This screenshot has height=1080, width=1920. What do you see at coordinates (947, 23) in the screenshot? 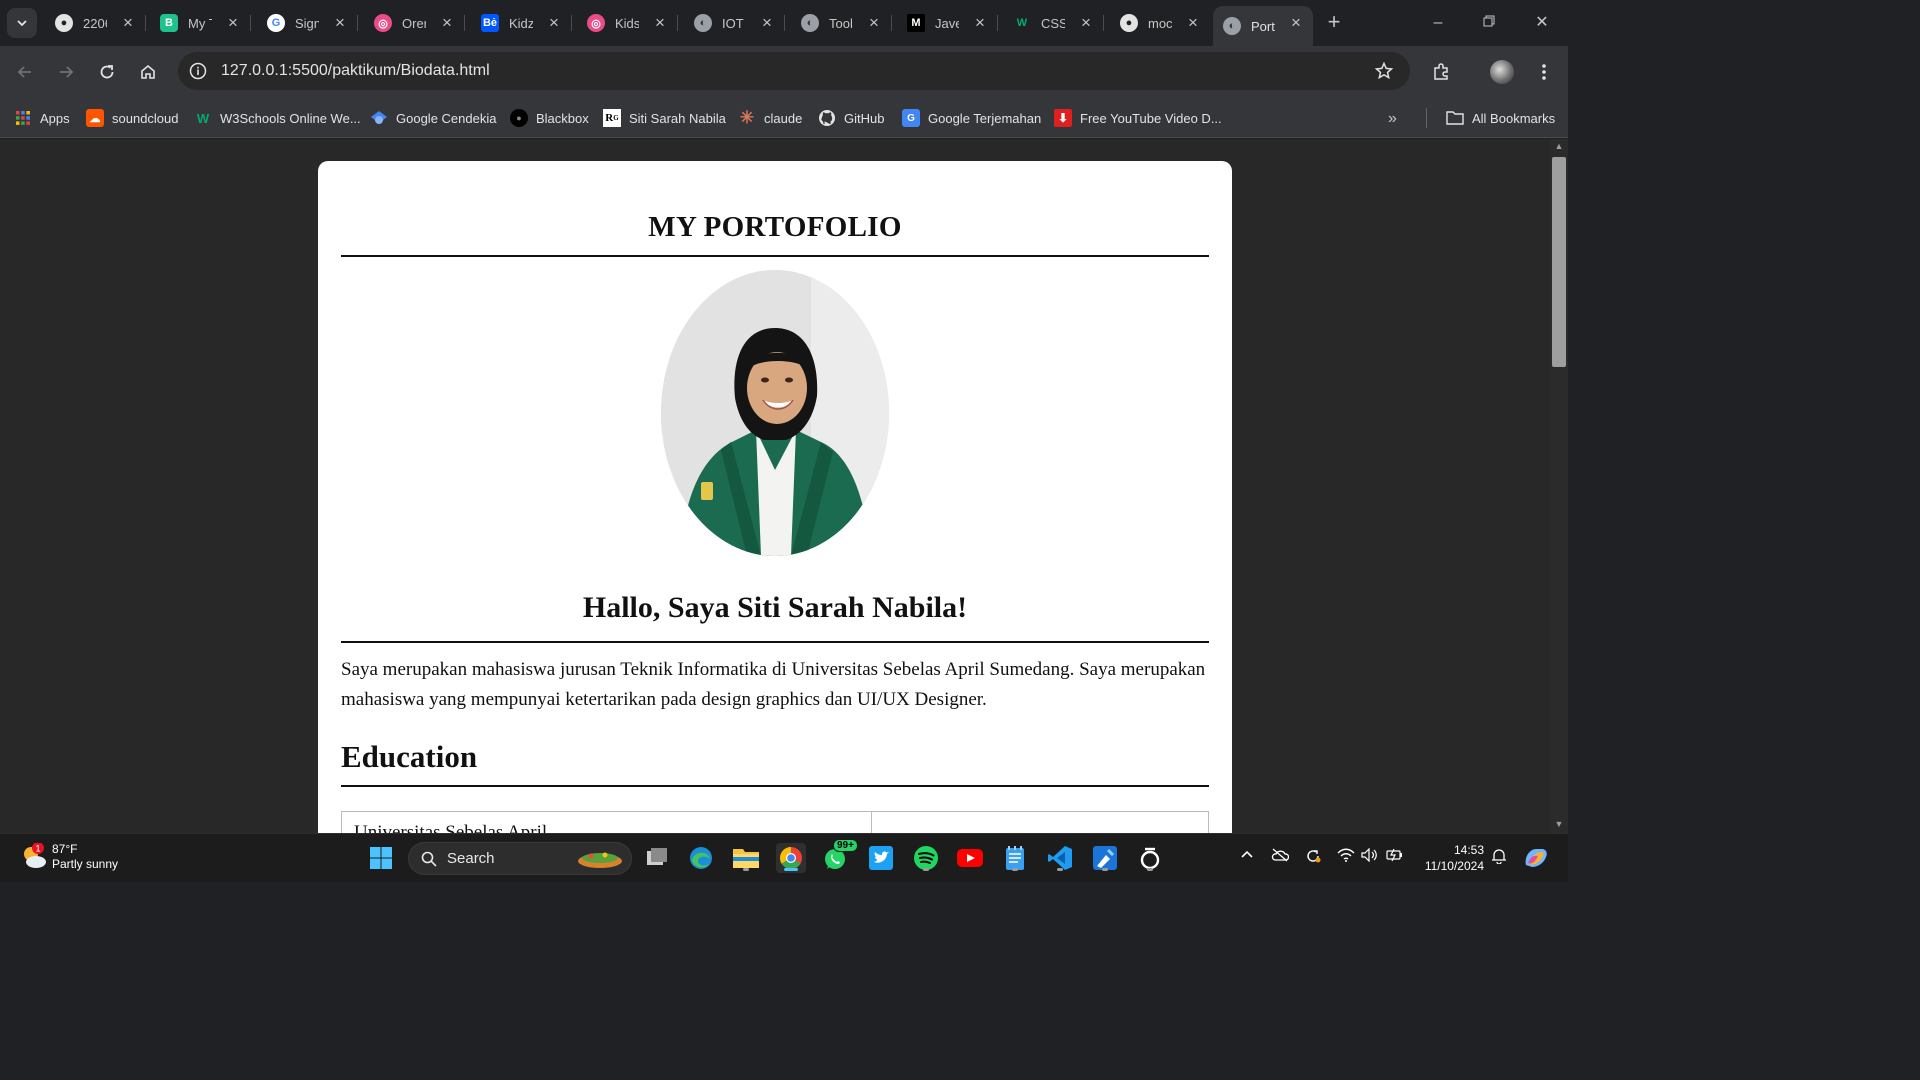
I see `tab-javel: M Javel ×` at bounding box center [947, 23].